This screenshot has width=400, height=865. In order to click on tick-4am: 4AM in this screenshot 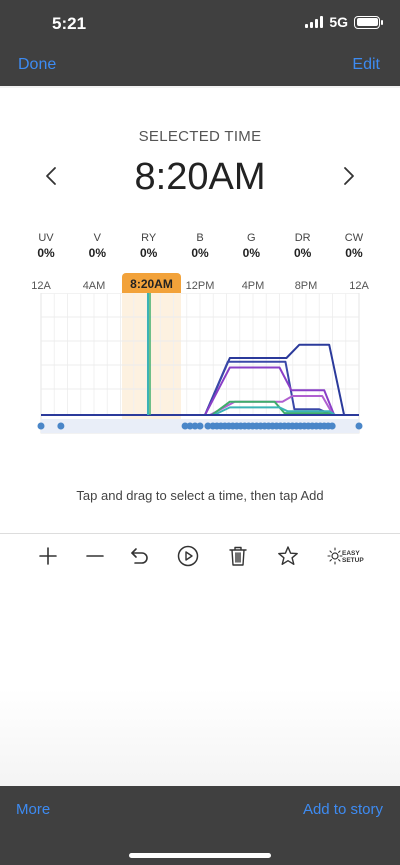, I will do `click(94, 286)`.